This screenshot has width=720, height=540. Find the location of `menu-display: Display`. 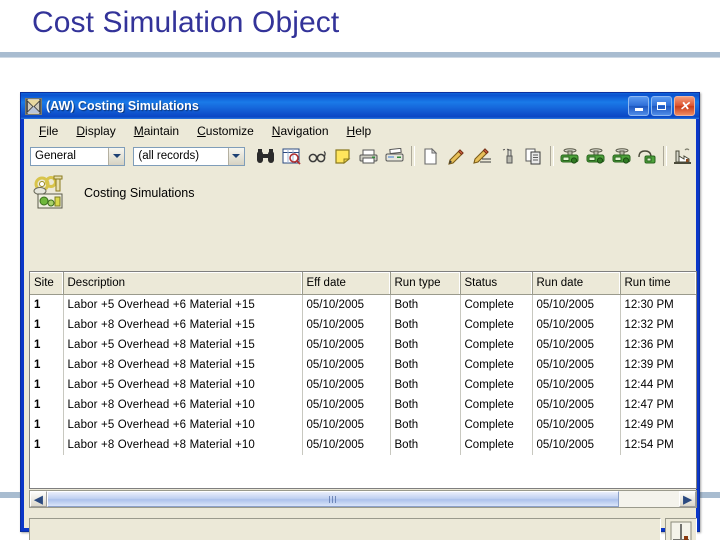

menu-display: Display is located at coordinates (95, 131).